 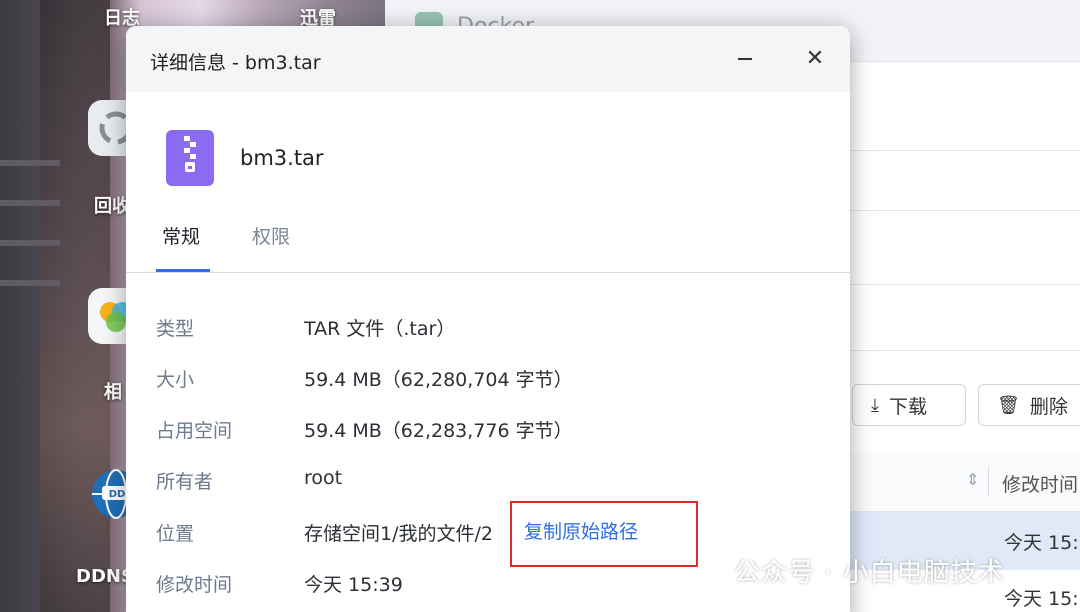 I want to click on property-label: 修改时间, so click(x=194, y=585).